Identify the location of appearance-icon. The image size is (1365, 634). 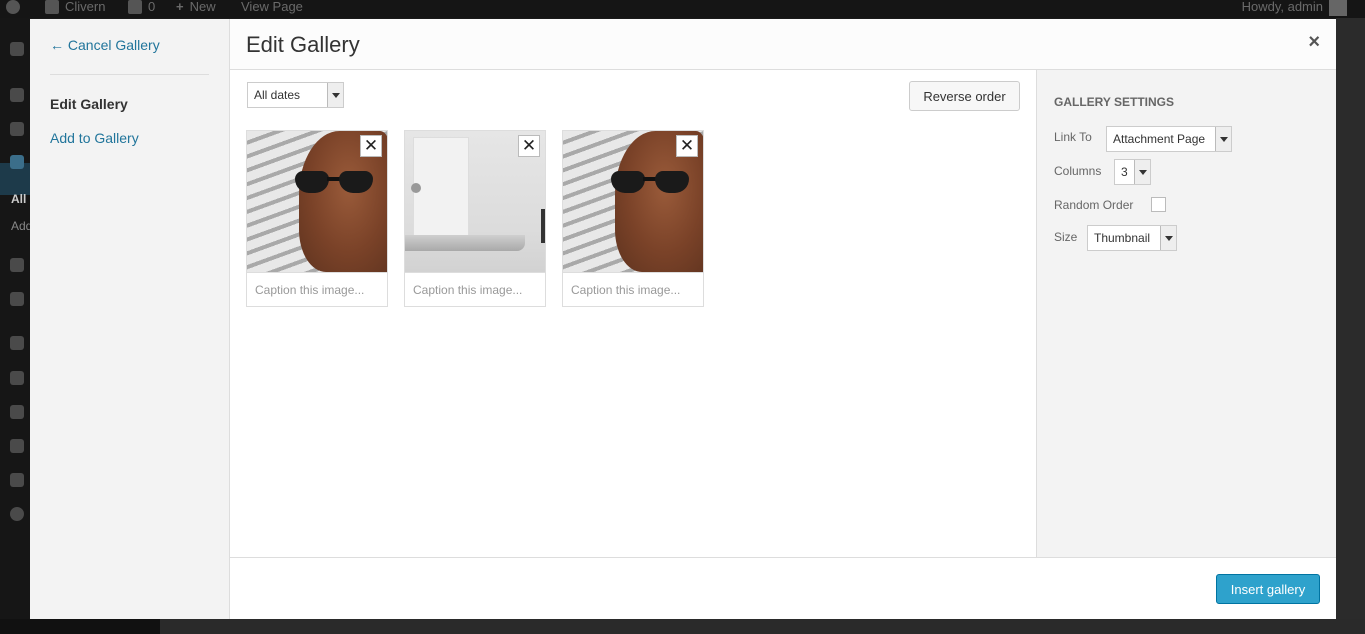
(17, 299).